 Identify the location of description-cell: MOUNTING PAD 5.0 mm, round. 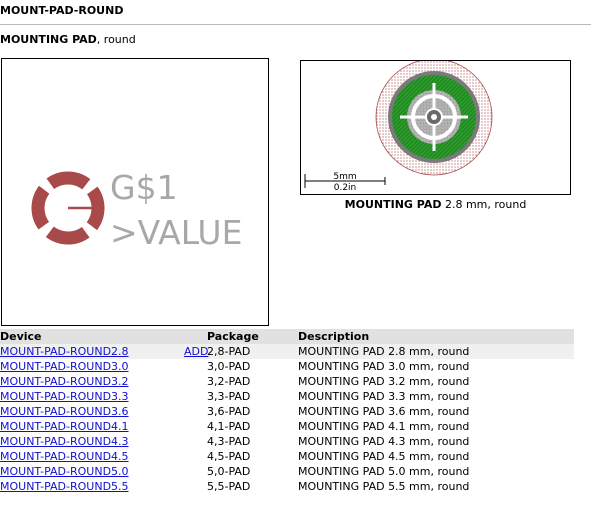
(384, 471).